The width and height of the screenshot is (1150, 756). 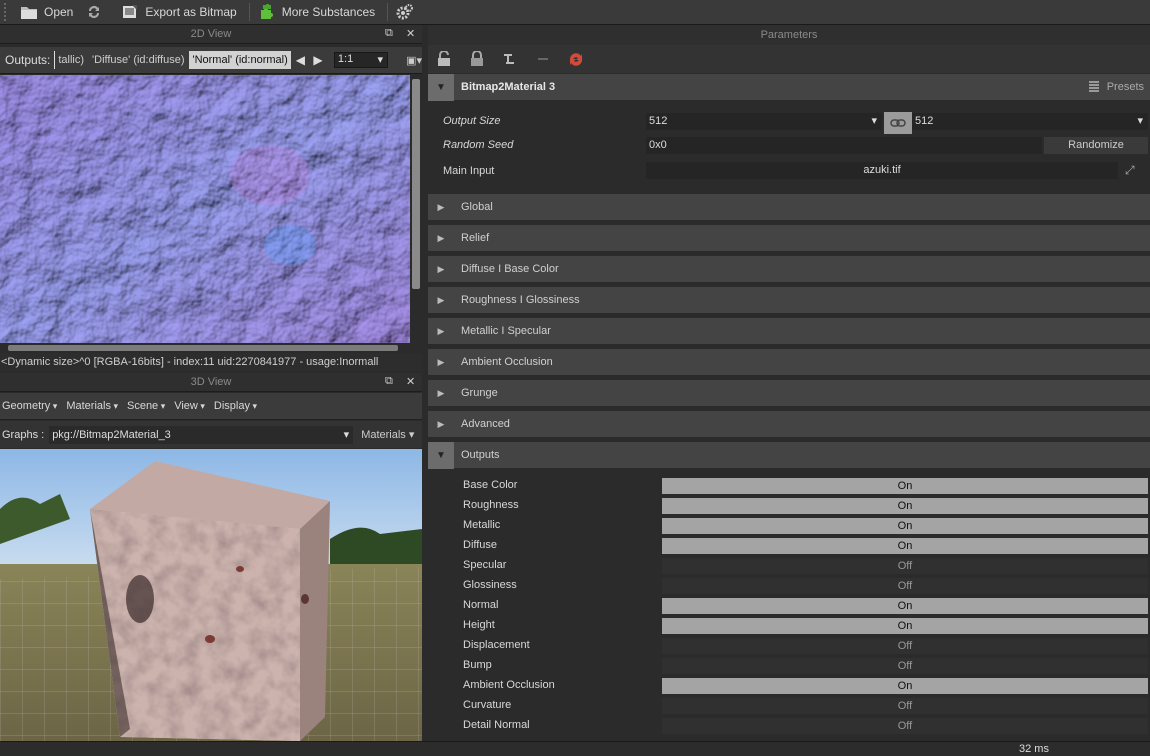 I want to click on parameters-title-label: Parameters, so click(x=789, y=35).